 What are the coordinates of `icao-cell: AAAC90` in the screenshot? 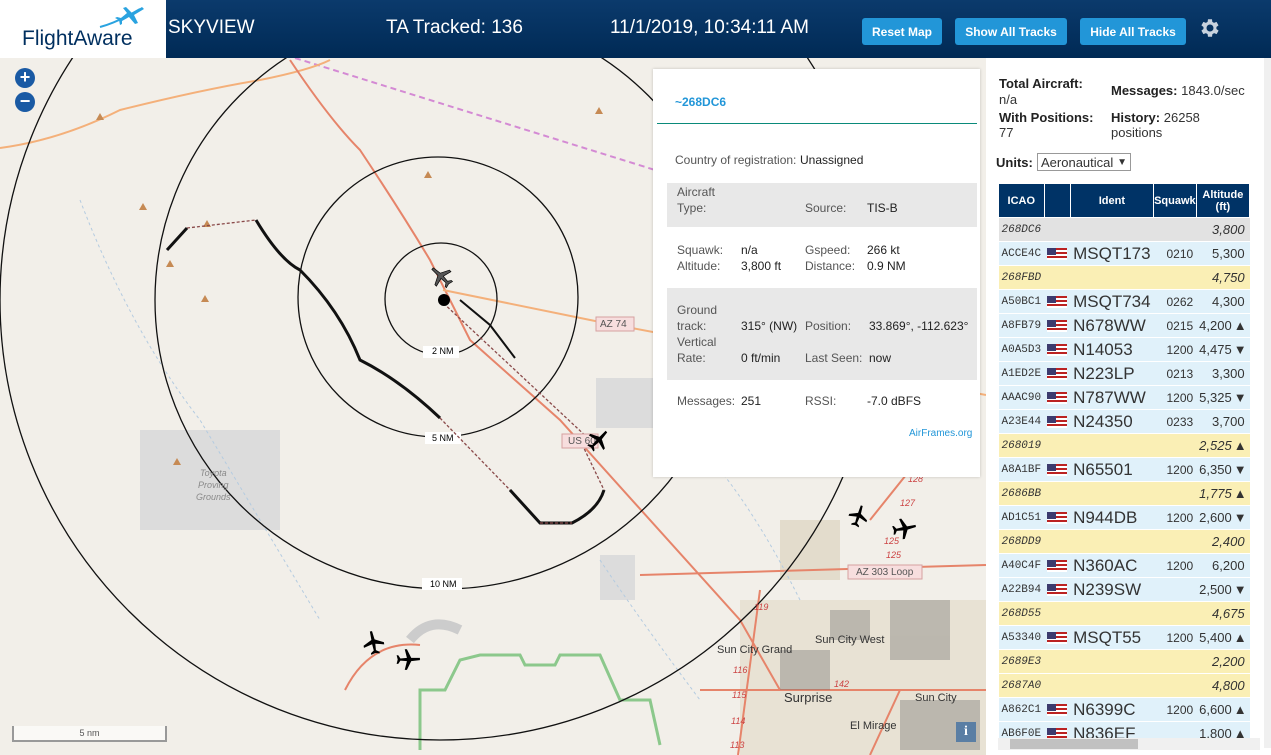 It's located at (1021, 397).